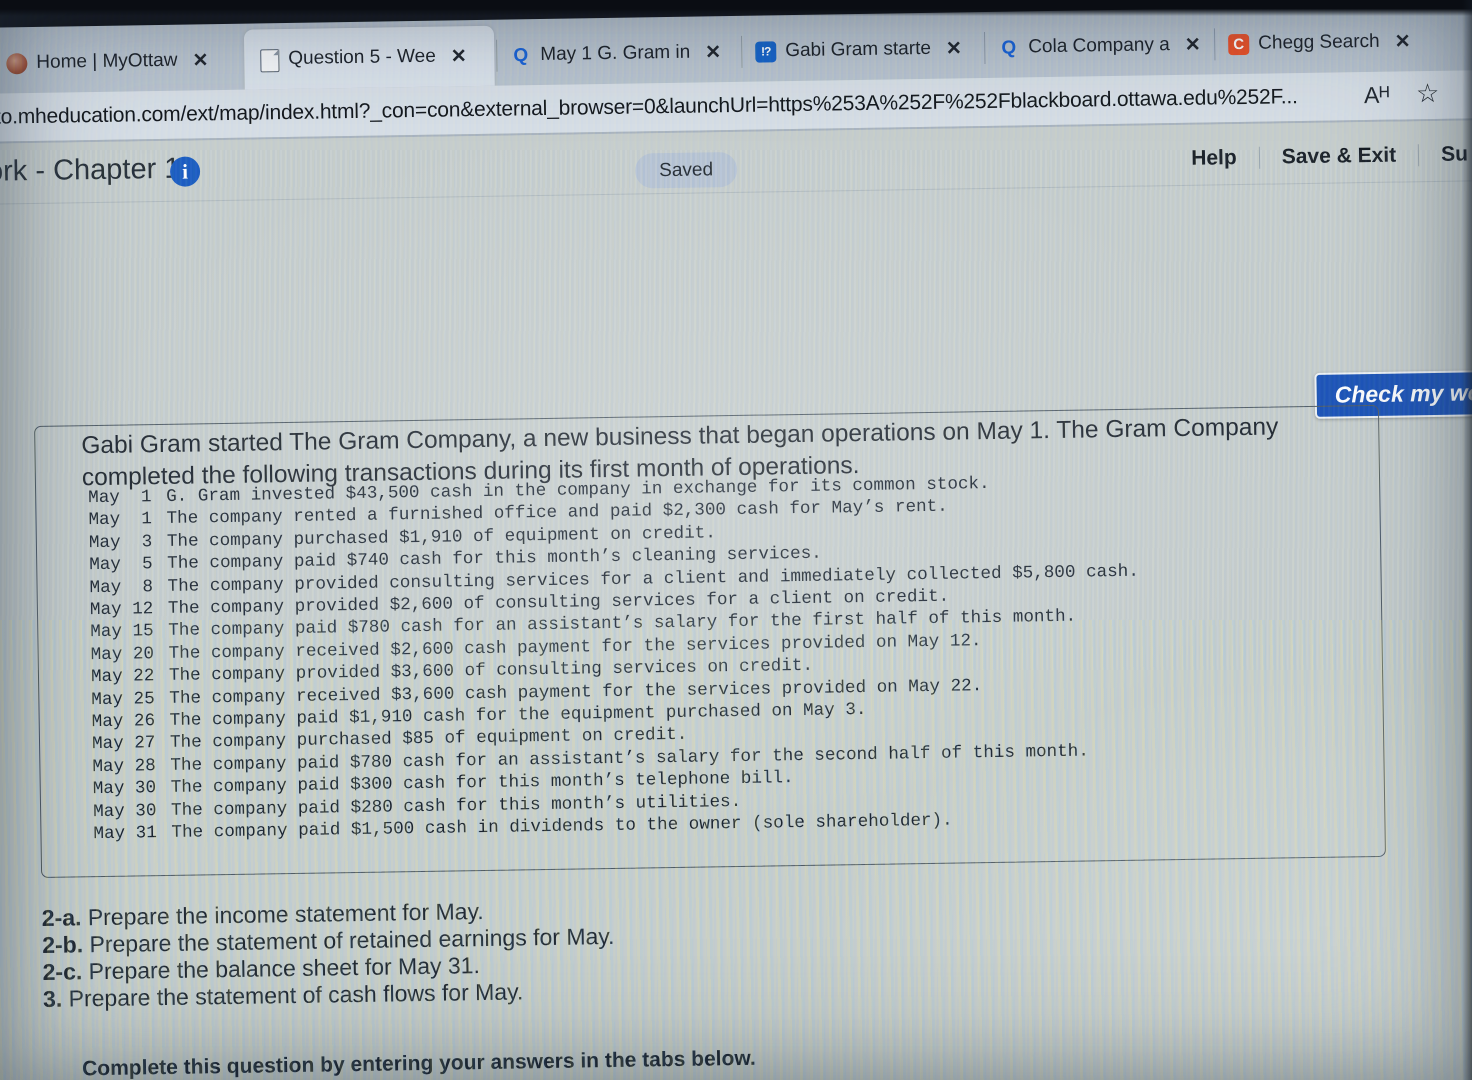 This screenshot has width=1472, height=1080. I want to click on read-aloud-icon: Aᴴ, so click(1377, 95).